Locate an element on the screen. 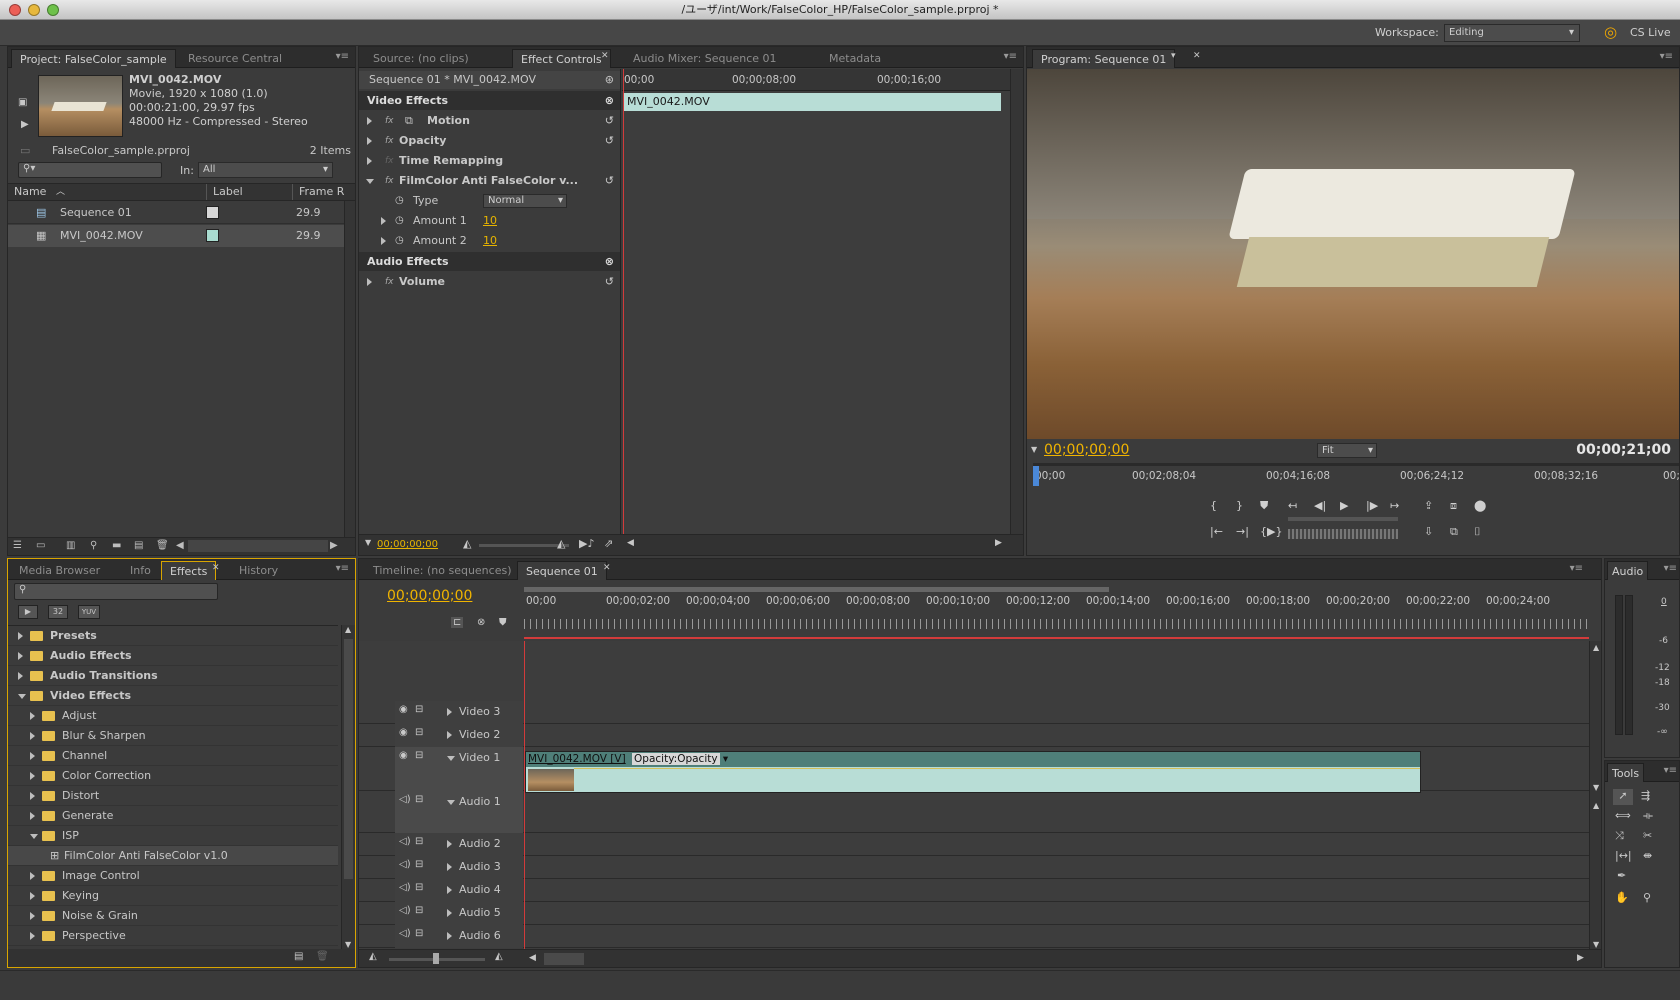 The width and height of the screenshot is (1680, 1000). effect-row-opacity: fx Opacity ↺ is located at coordinates (489, 141).